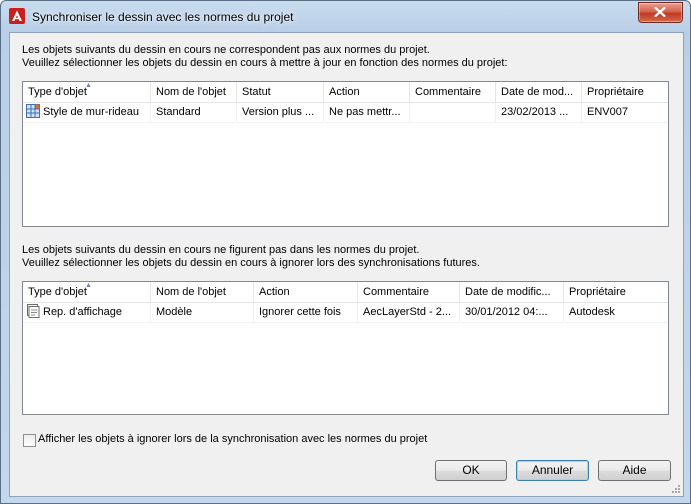 Image resolution: width=691 pixels, height=504 pixels. Describe the element at coordinates (675, 488) in the screenshot. I see `resize-grip-icon` at that location.